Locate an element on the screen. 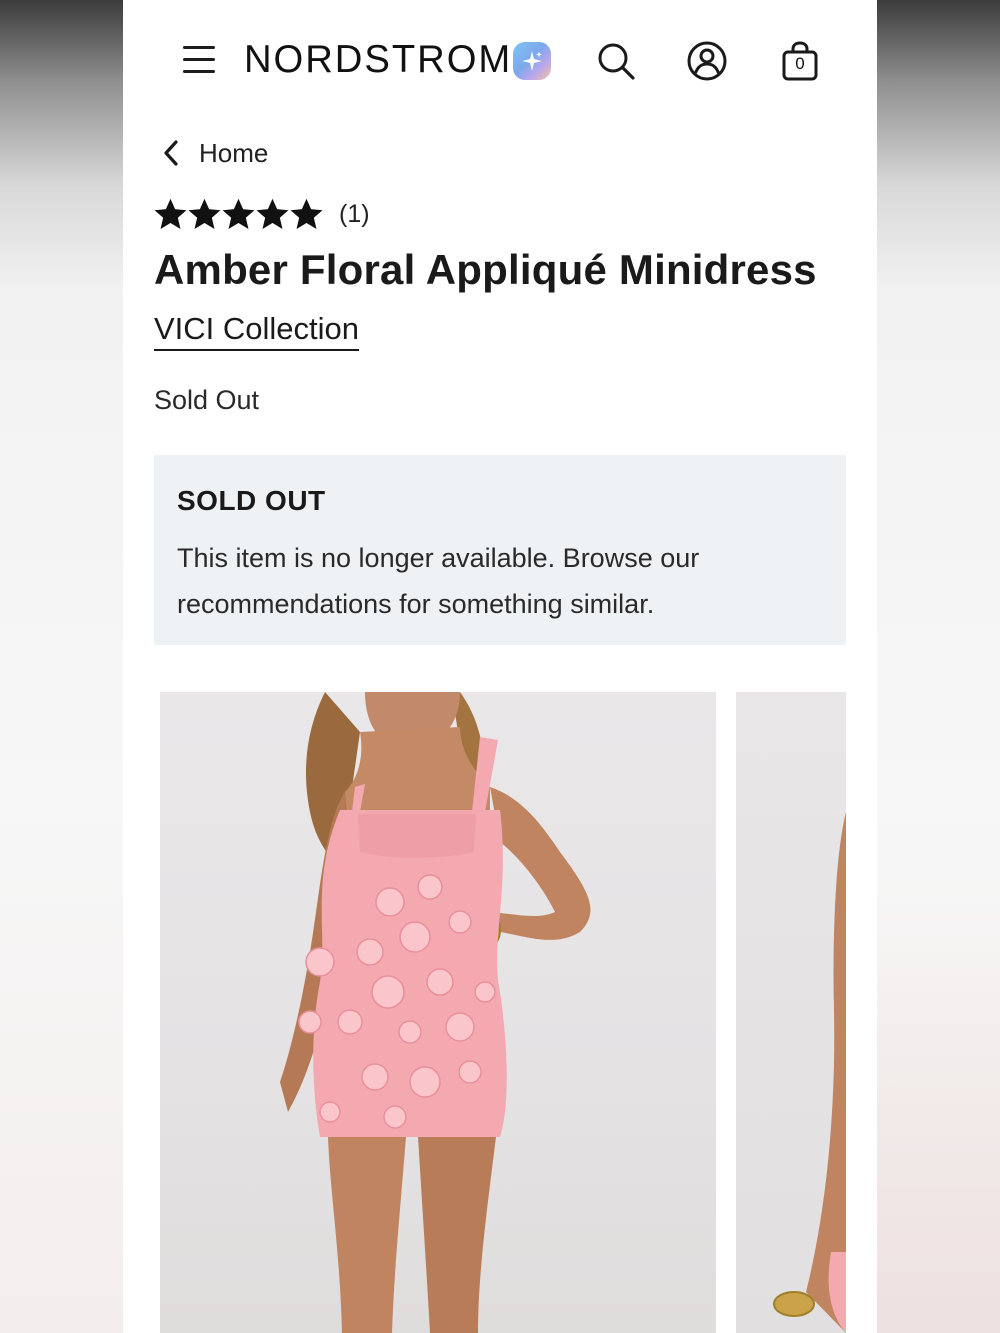  background-right is located at coordinates (938, 666).